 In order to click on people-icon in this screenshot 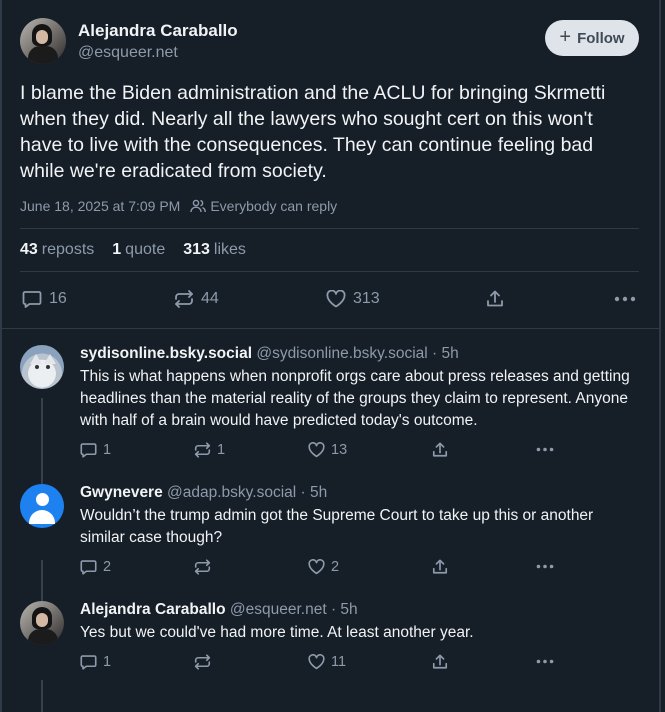, I will do `click(198, 206)`.